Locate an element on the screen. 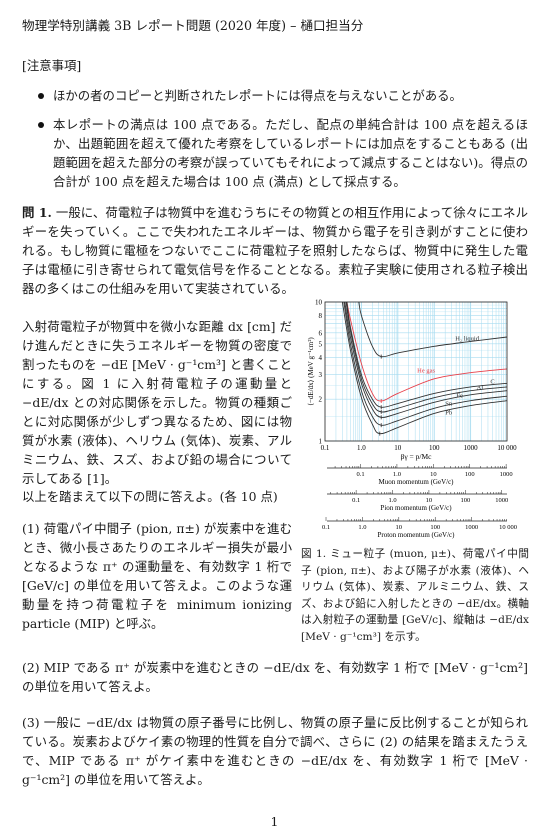 This screenshot has width=549, height=834. y-tick-label: 8 is located at coordinates (321, 316).